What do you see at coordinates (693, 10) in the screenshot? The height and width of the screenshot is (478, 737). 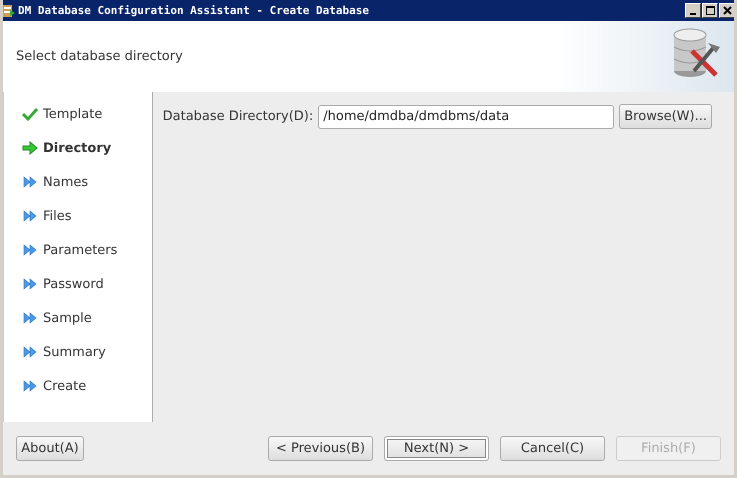 I see `minimize-button` at bounding box center [693, 10].